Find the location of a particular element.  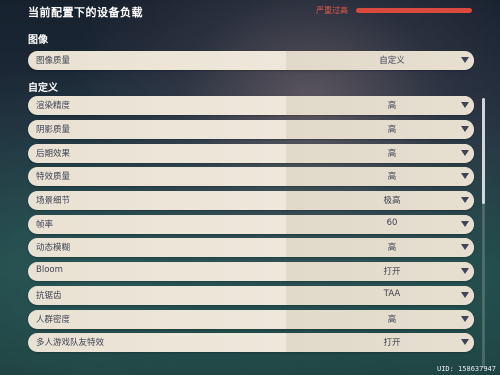

setting-value: 60 is located at coordinates (392, 223).